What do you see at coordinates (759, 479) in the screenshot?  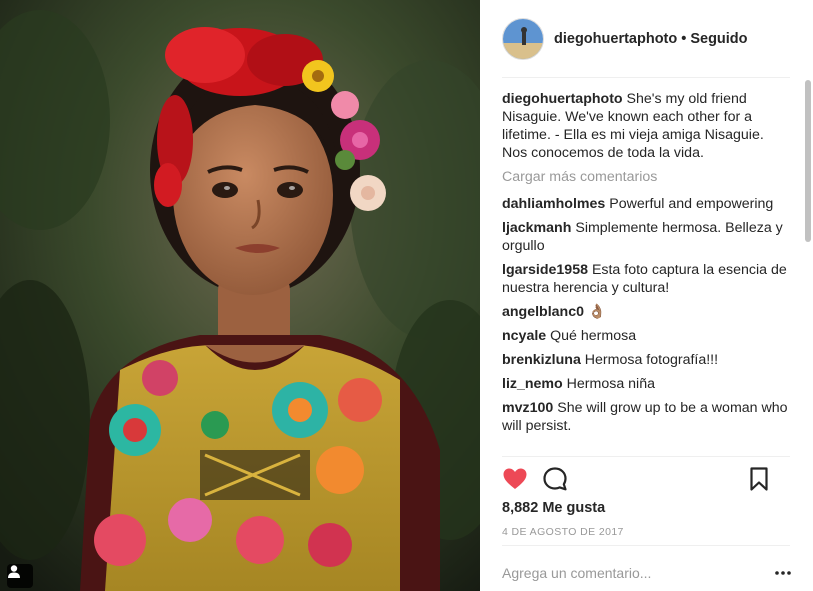 I see `bookmark-icon` at bounding box center [759, 479].